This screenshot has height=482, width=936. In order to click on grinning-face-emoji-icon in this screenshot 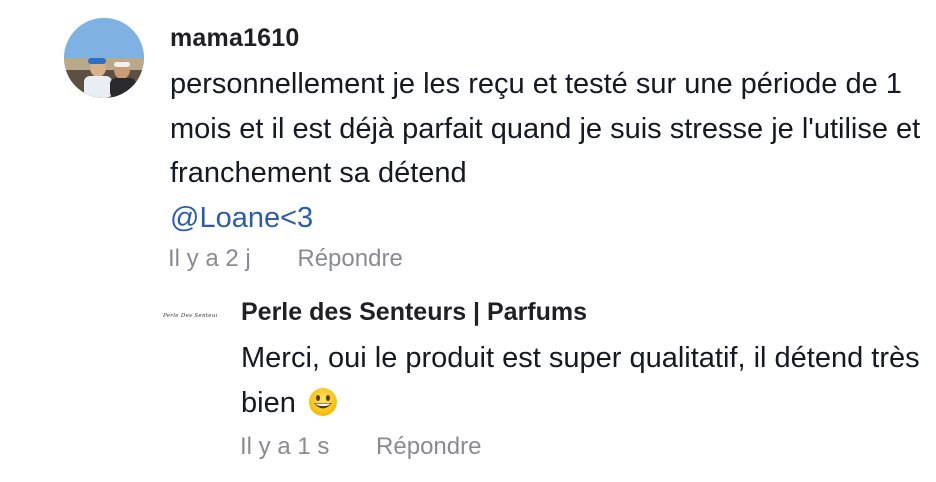, I will do `click(323, 401)`.